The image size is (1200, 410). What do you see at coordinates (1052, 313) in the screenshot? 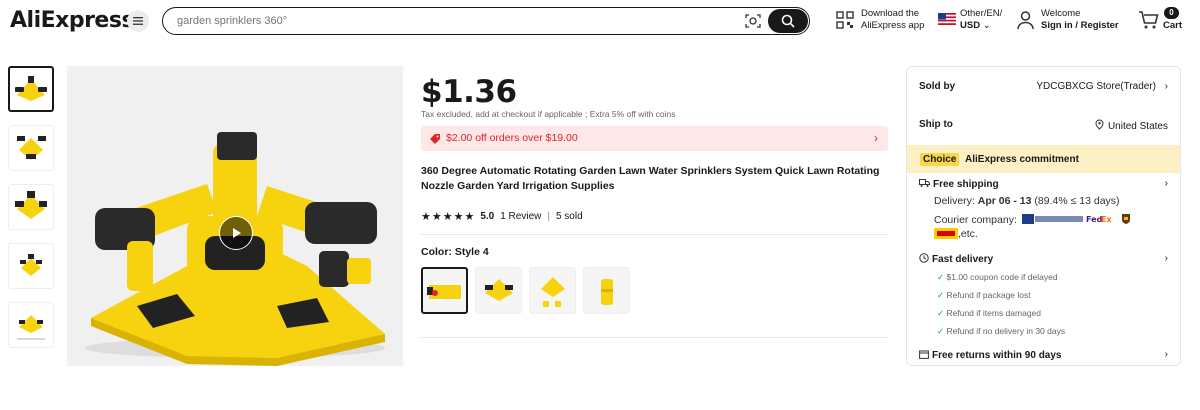
I see `perk-item: ✓ Refund if items damaged` at bounding box center [1052, 313].